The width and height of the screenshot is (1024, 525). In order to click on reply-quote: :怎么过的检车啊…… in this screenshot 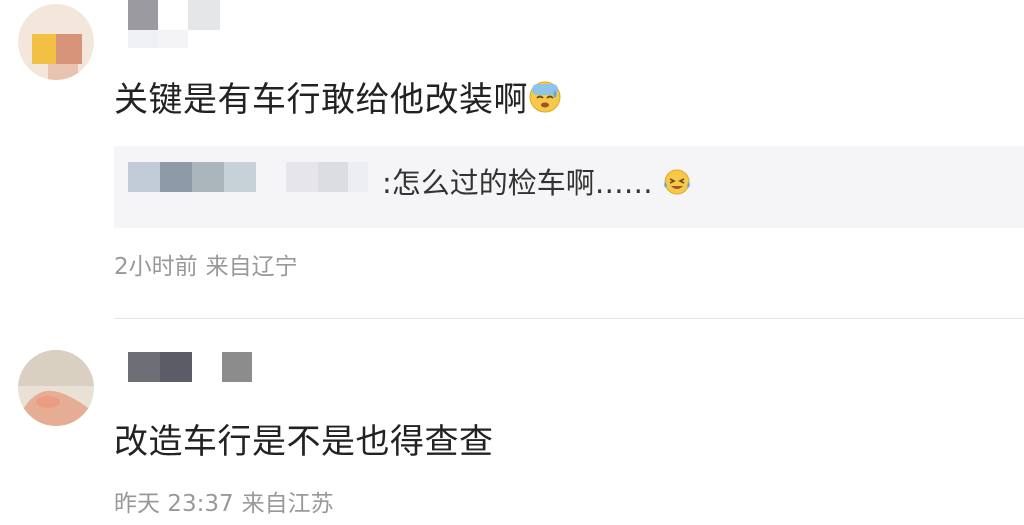, I will do `click(569, 187)`.